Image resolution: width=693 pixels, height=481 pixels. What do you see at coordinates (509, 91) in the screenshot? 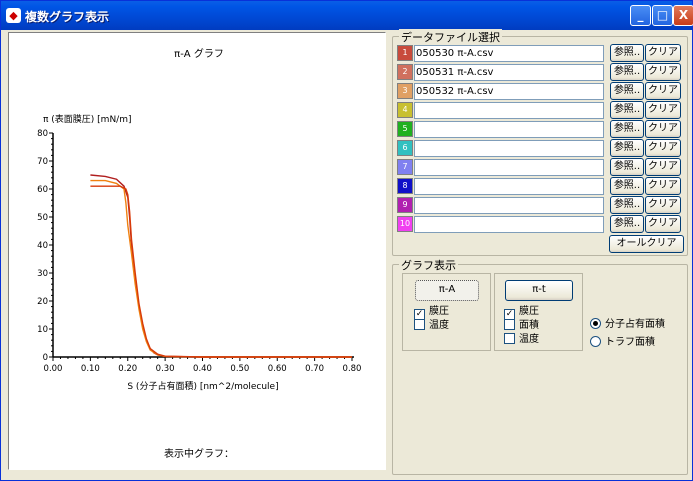
I see `filename-field: 050532 π-A.csv` at bounding box center [509, 91].